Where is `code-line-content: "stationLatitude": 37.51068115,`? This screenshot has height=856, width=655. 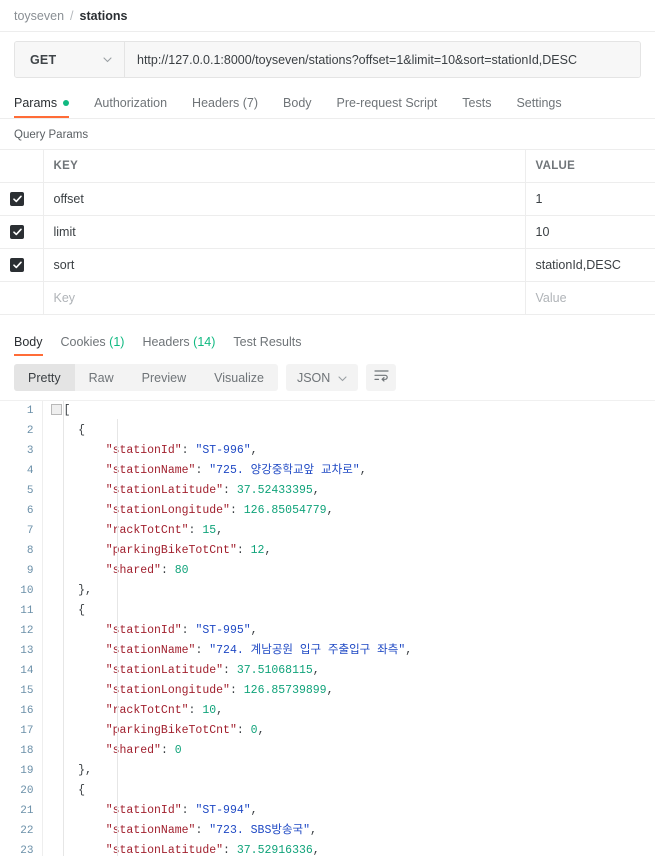
code-line-content: "stationLatitude": 37.51068115, is located at coordinates (227, 671).